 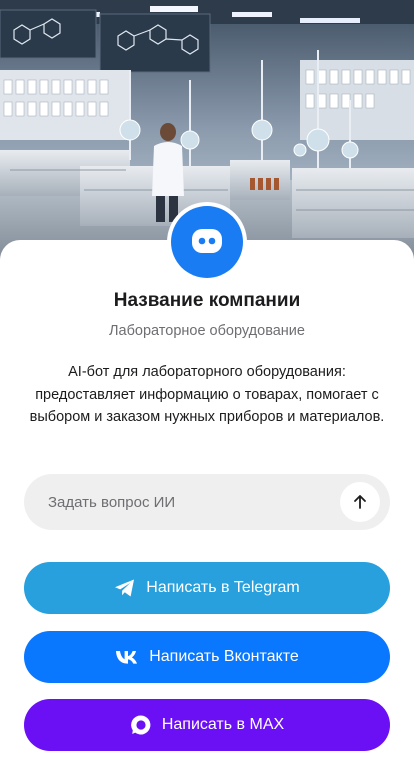 What do you see at coordinates (198, 502) in the screenshot?
I see `ask-ai-input` at bounding box center [198, 502].